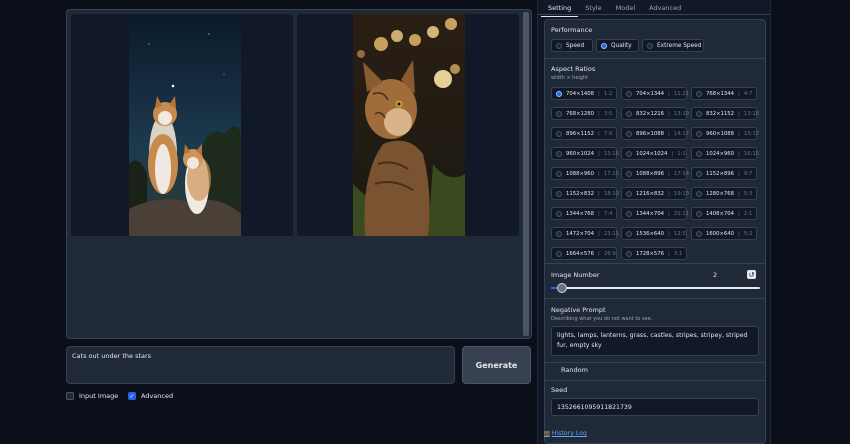 The height and width of the screenshot is (444, 850). Describe the element at coordinates (720, 233) in the screenshot. I see `aspect-ratio-size: 1600×640` at that location.